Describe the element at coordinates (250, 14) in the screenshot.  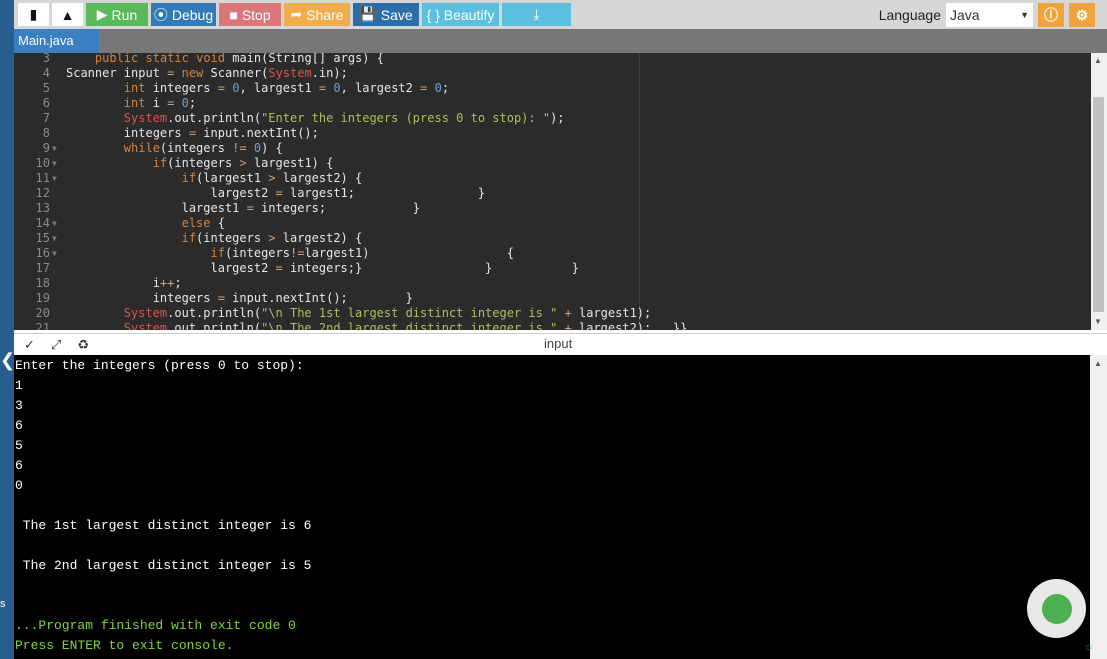
I see `stop-button: ■ Stop` at that location.